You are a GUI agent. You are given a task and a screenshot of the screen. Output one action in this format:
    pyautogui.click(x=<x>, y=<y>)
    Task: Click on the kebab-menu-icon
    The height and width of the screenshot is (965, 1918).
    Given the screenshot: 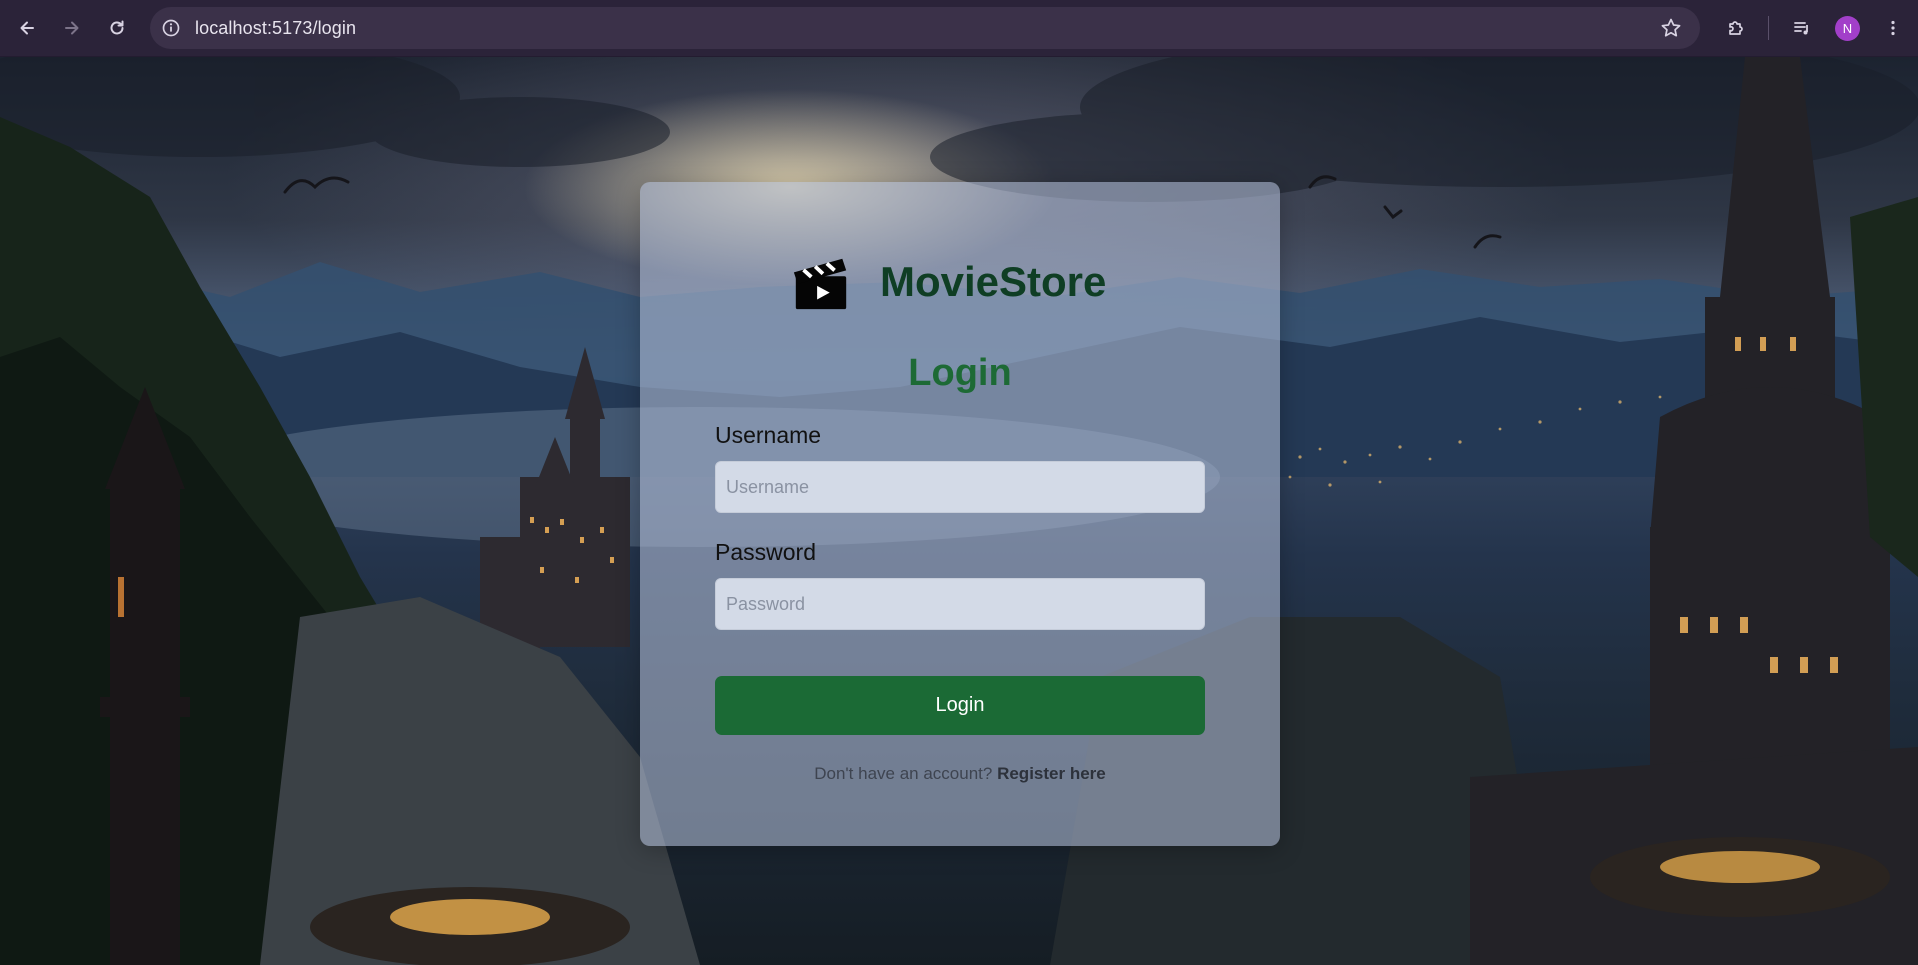 What is the action you would take?
    pyautogui.click(x=1893, y=28)
    